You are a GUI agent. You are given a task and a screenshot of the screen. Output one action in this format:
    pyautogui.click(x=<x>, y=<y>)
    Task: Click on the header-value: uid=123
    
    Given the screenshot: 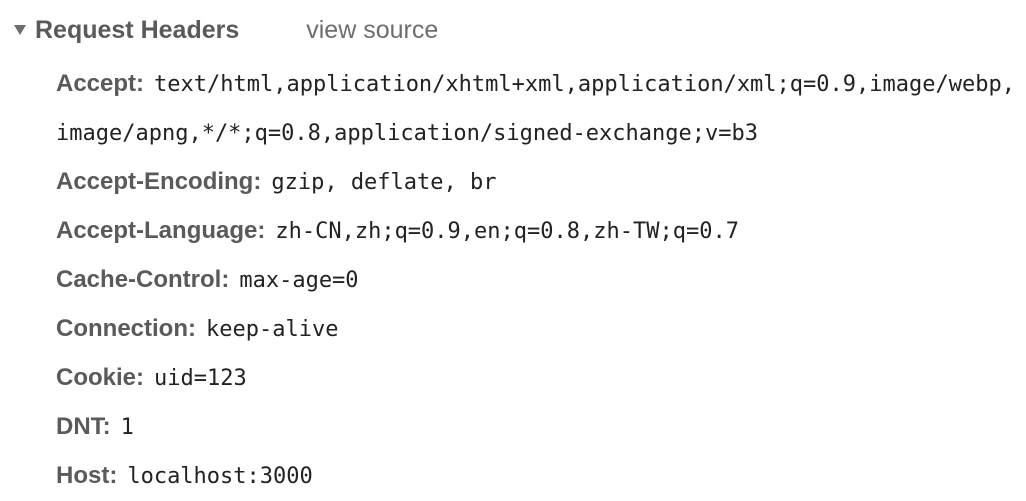 What is the action you would take?
    pyautogui.click(x=200, y=378)
    